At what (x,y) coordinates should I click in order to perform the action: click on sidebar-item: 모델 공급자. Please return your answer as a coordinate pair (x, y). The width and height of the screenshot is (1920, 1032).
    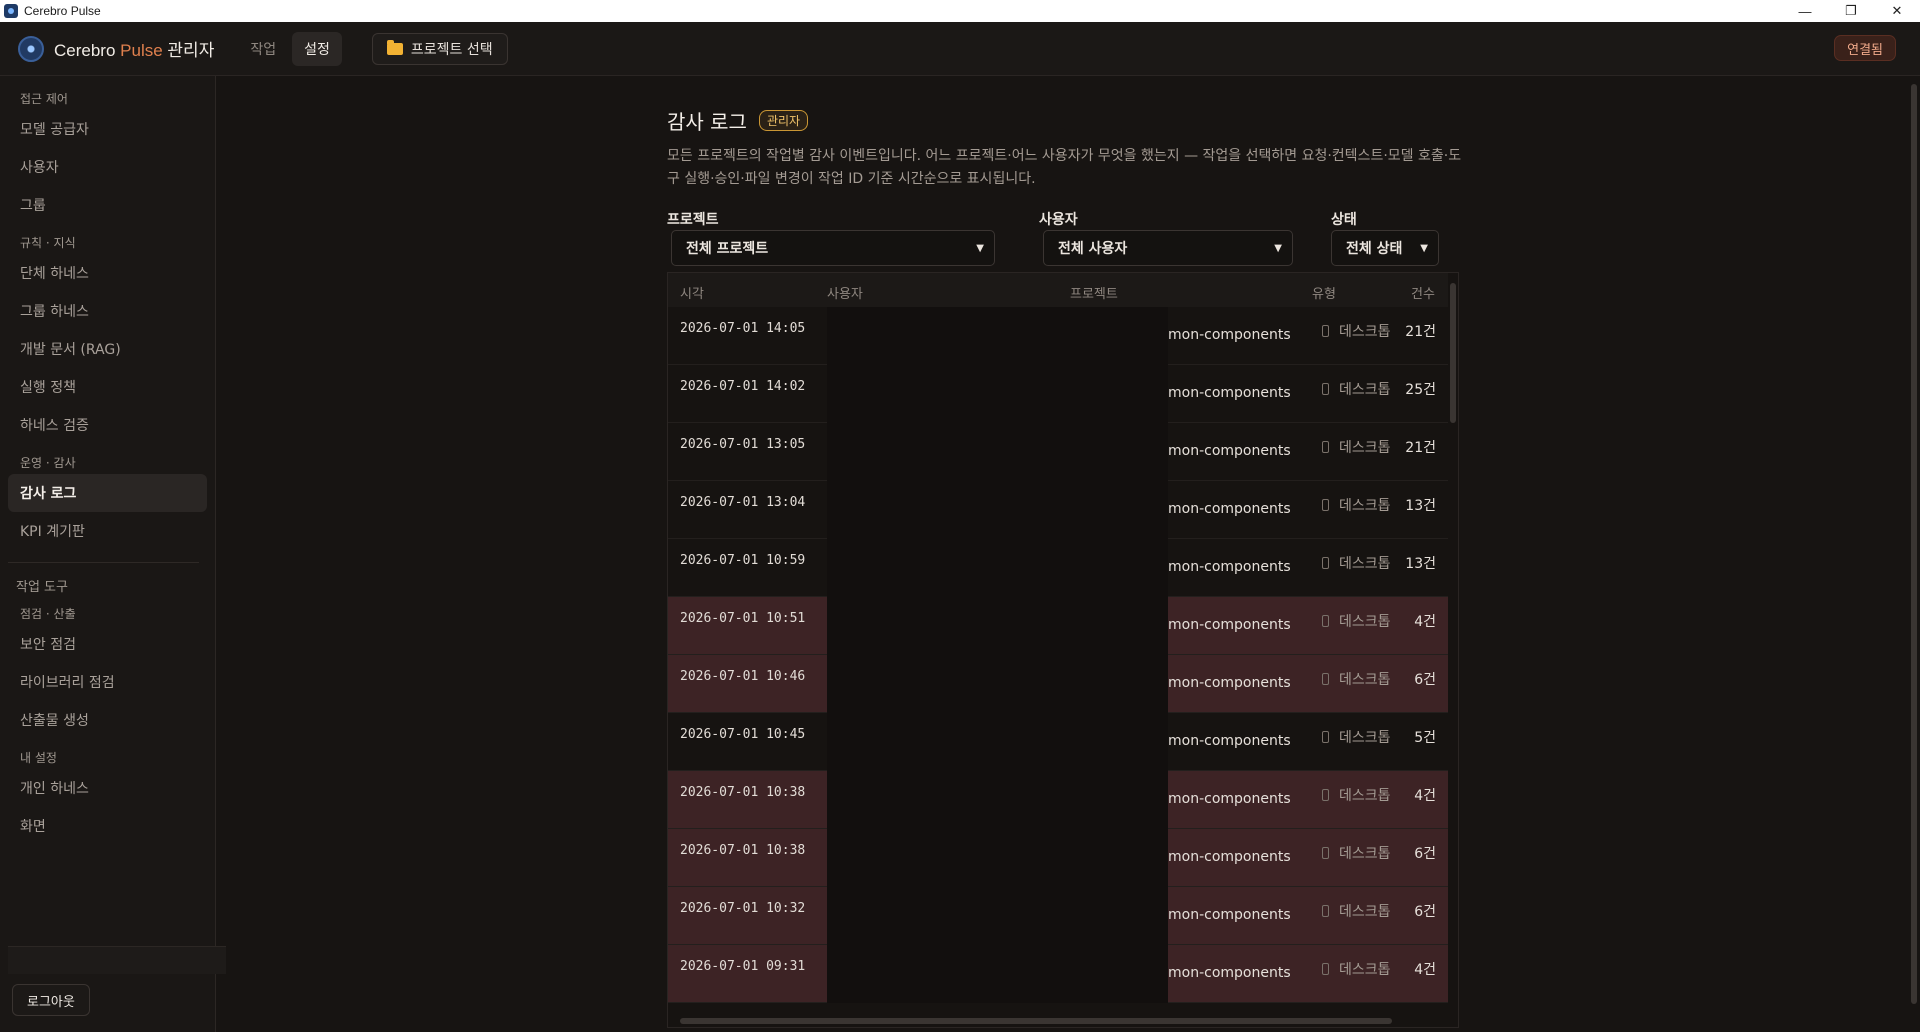
    Looking at the image, I should click on (107, 129).